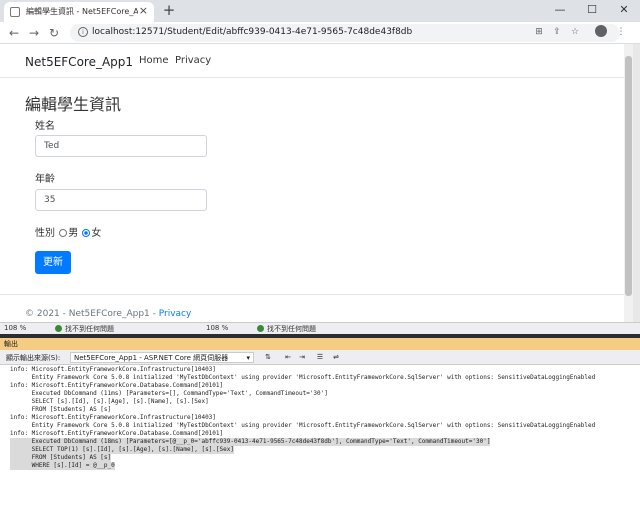  Describe the element at coordinates (63, 233) in the screenshot. I see `gender-male-radio` at that location.